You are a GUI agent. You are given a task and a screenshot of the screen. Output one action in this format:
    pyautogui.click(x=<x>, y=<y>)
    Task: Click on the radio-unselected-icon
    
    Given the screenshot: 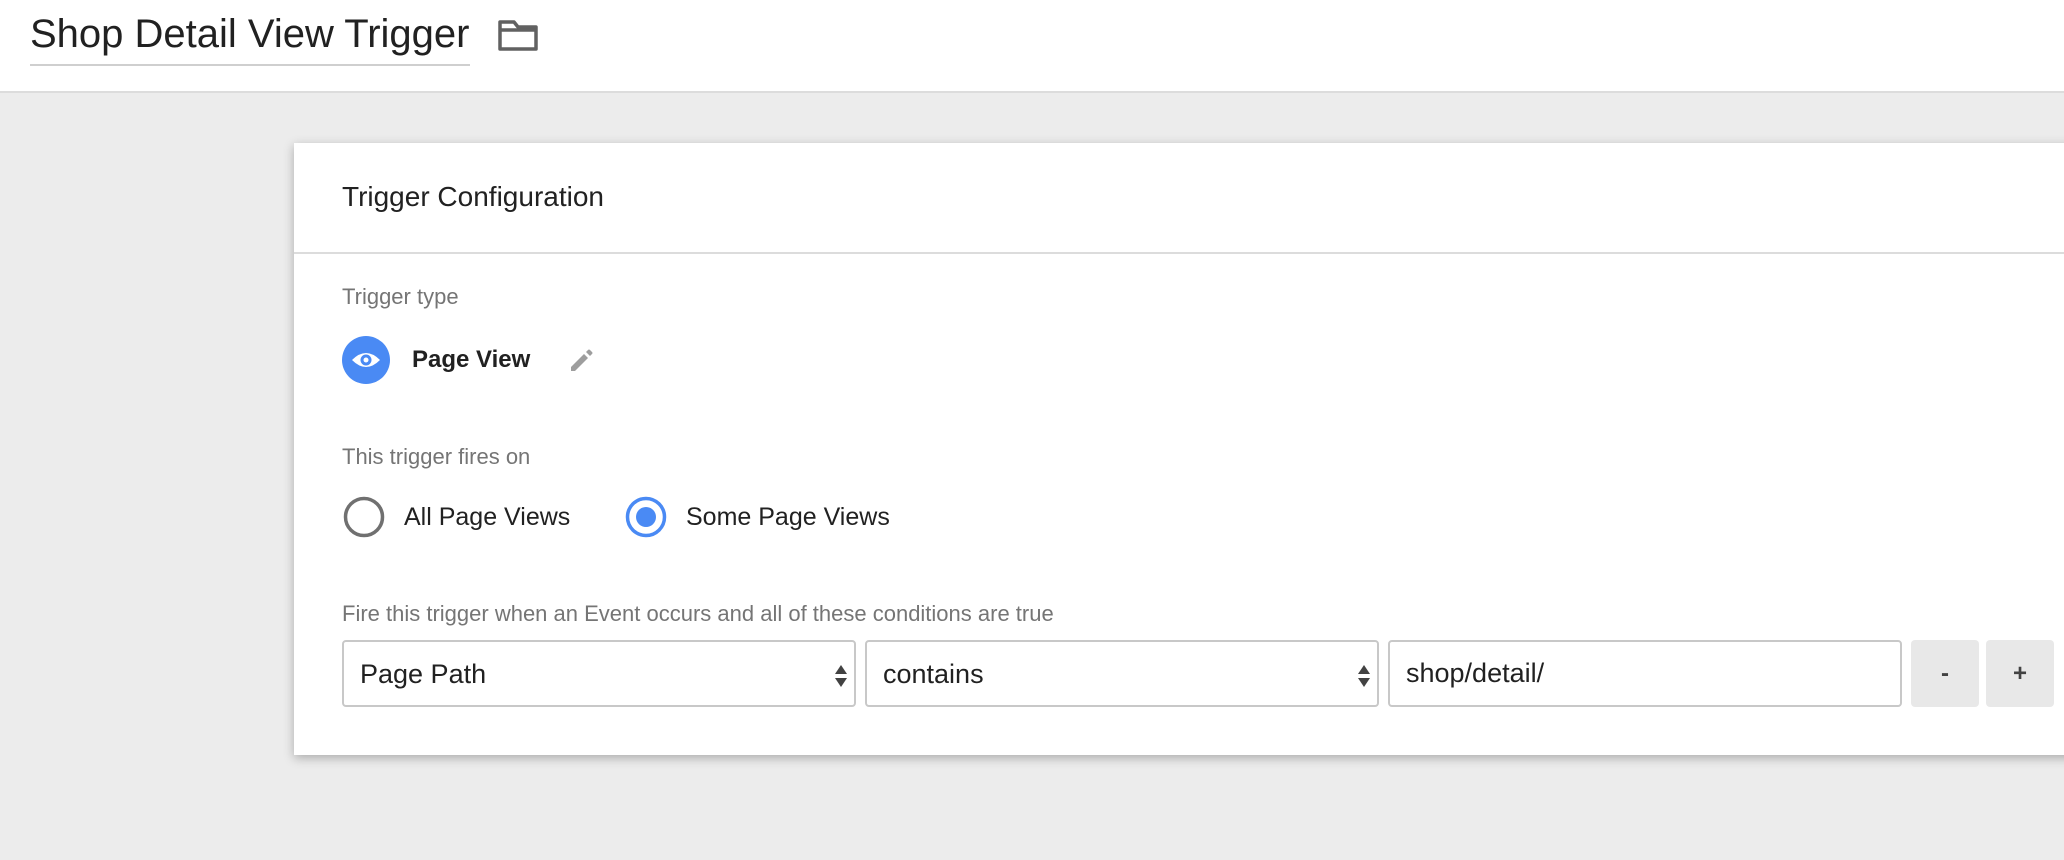 What is the action you would take?
    pyautogui.click(x=364, y=517)
    